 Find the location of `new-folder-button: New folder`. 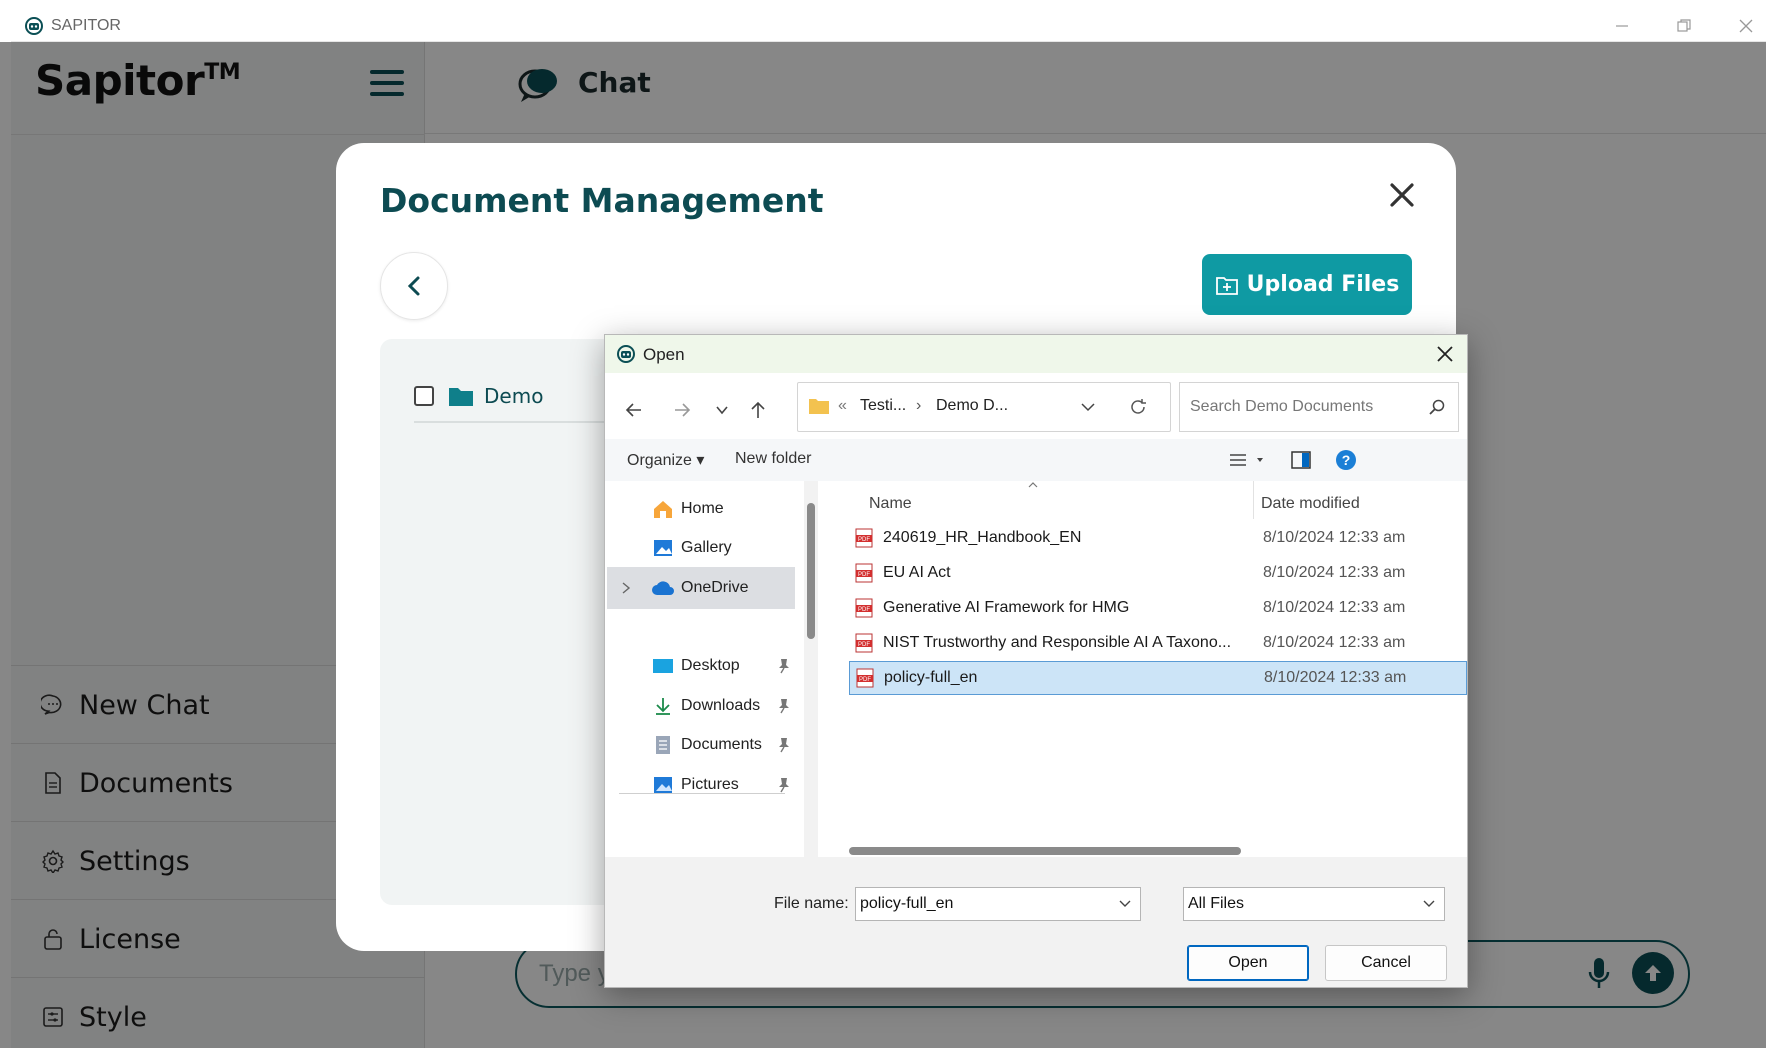

new-folder-button: New folder is located at coordinates (773, 459).